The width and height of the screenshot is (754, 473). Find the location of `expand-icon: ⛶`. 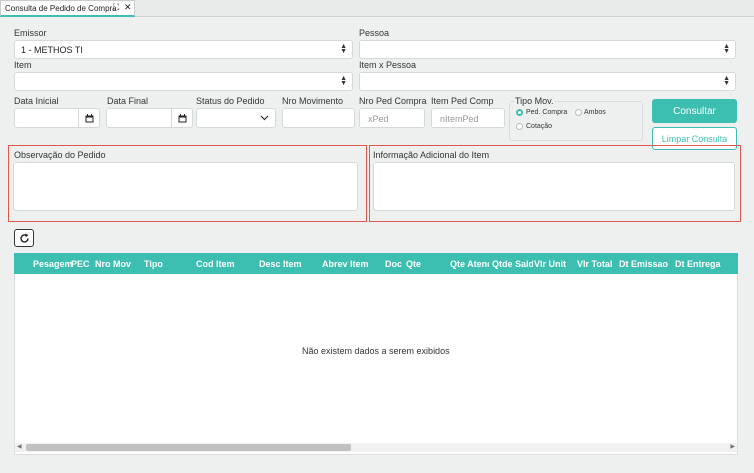

expand-icon: ⛶ is located at coordinates (116, 7).